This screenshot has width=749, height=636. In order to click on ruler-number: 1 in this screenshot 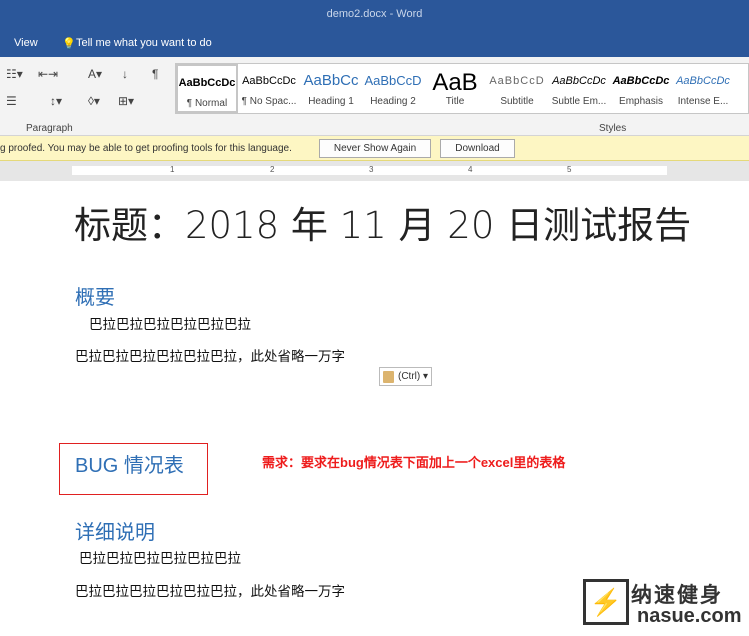, I will do `click(172, 169)`.